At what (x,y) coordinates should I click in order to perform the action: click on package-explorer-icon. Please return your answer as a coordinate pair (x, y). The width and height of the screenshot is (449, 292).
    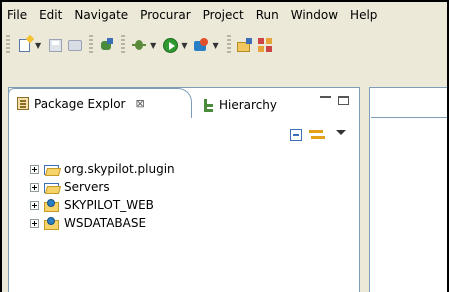
    Looking at the image, I should click on (23, 103).